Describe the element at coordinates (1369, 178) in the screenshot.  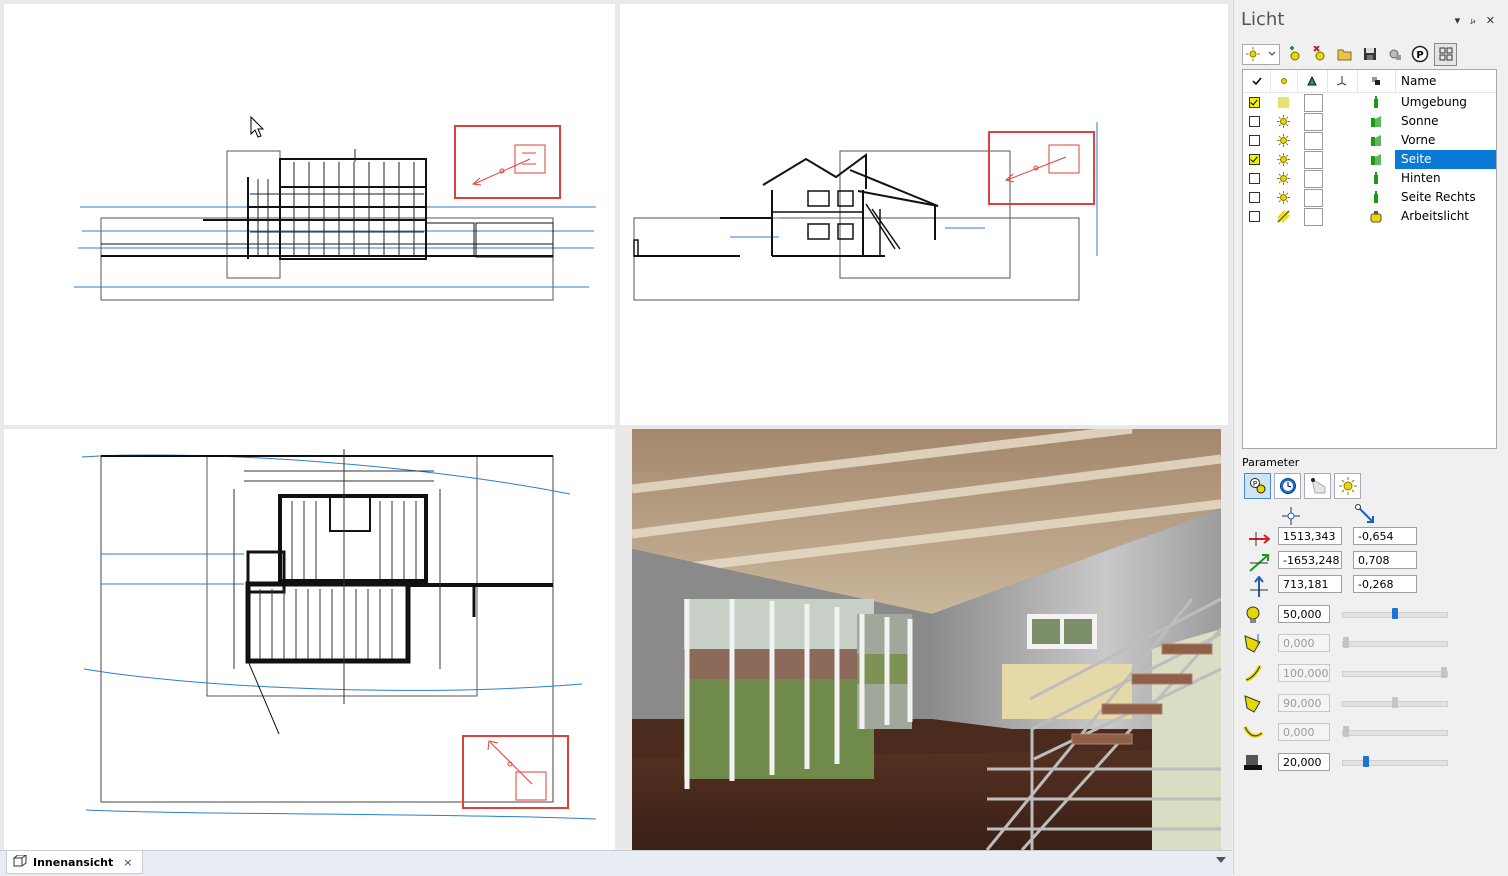
I see `light-row: Hinten` at that location.